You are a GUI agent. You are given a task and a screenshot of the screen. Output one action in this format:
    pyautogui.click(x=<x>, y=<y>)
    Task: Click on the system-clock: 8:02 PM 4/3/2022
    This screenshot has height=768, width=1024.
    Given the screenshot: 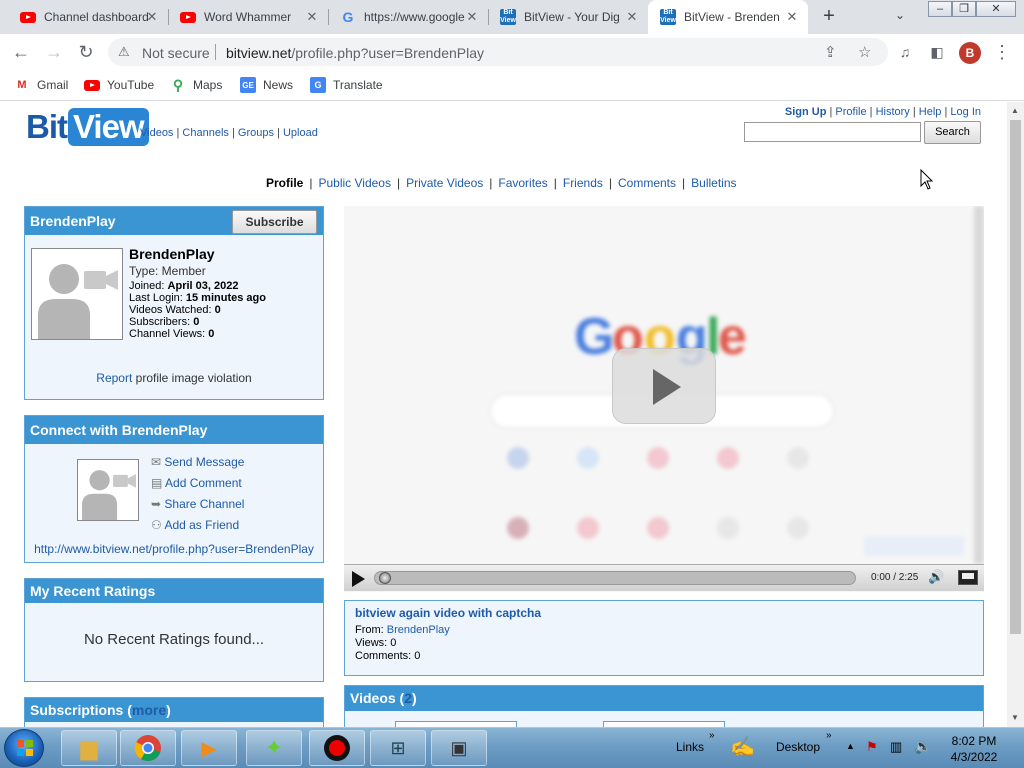 What is the action you would take?
    pyautogui.click(x=974, y=749)
    